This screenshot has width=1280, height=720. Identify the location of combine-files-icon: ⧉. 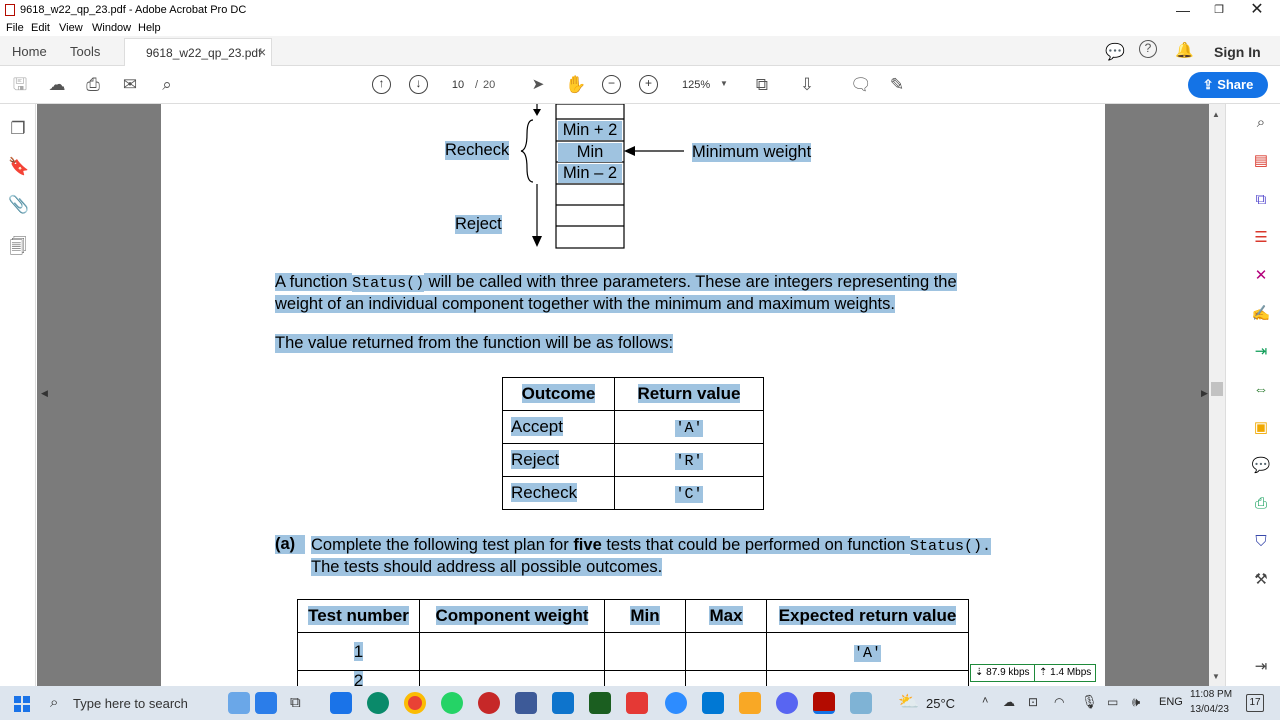
(1261, 200).